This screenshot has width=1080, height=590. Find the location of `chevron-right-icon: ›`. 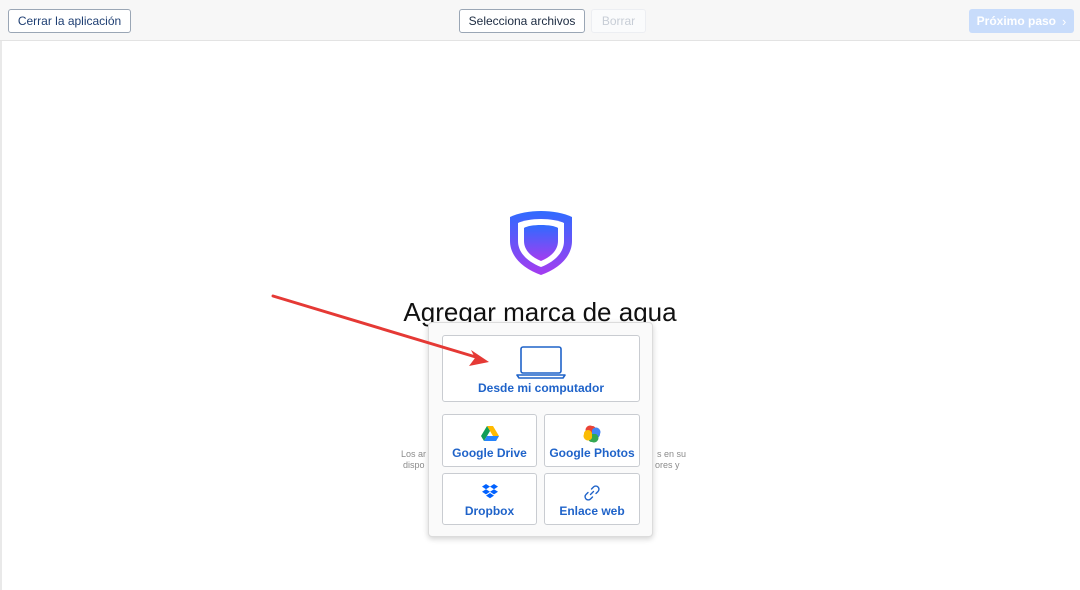

chevron-right-icon: › is located at coordinates (1064, 21).